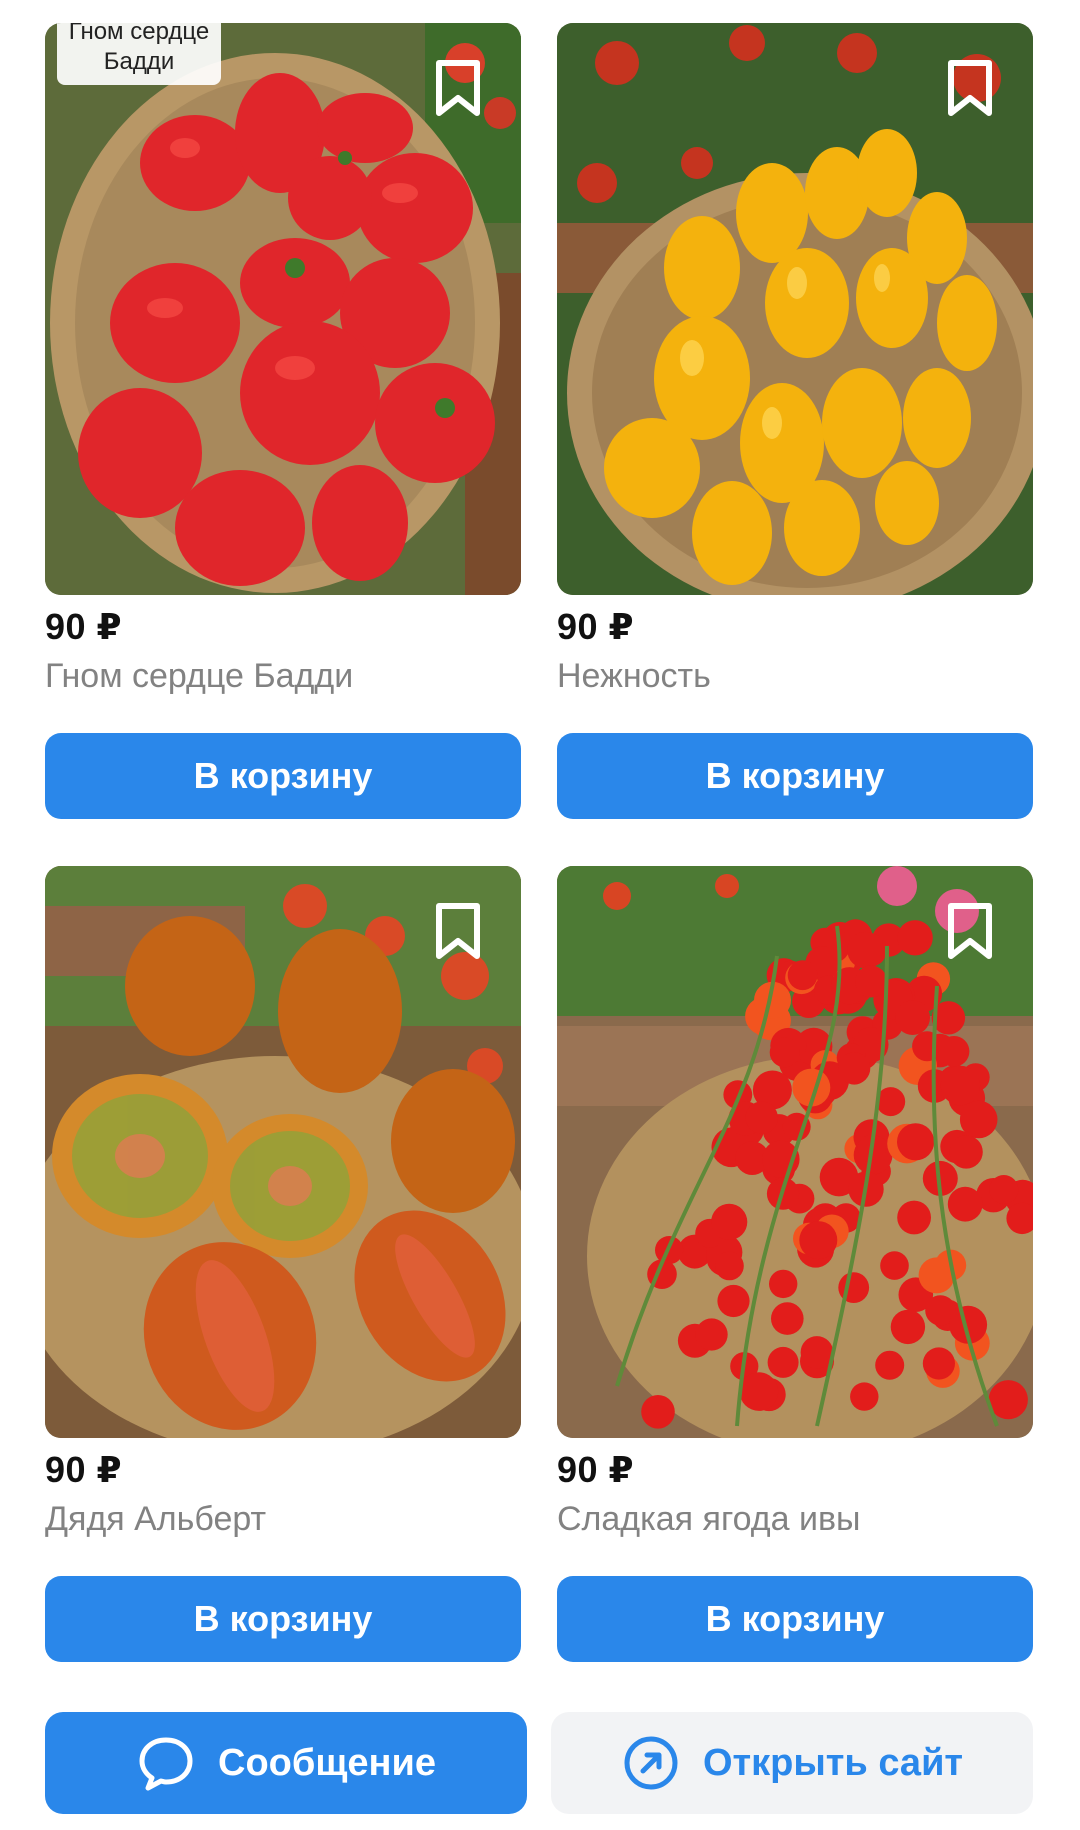  What do you see at coordinates (155, 1519) in the screenshot?
I see `product-name: Дядя Альберт` at bounding box center [155, 1519].